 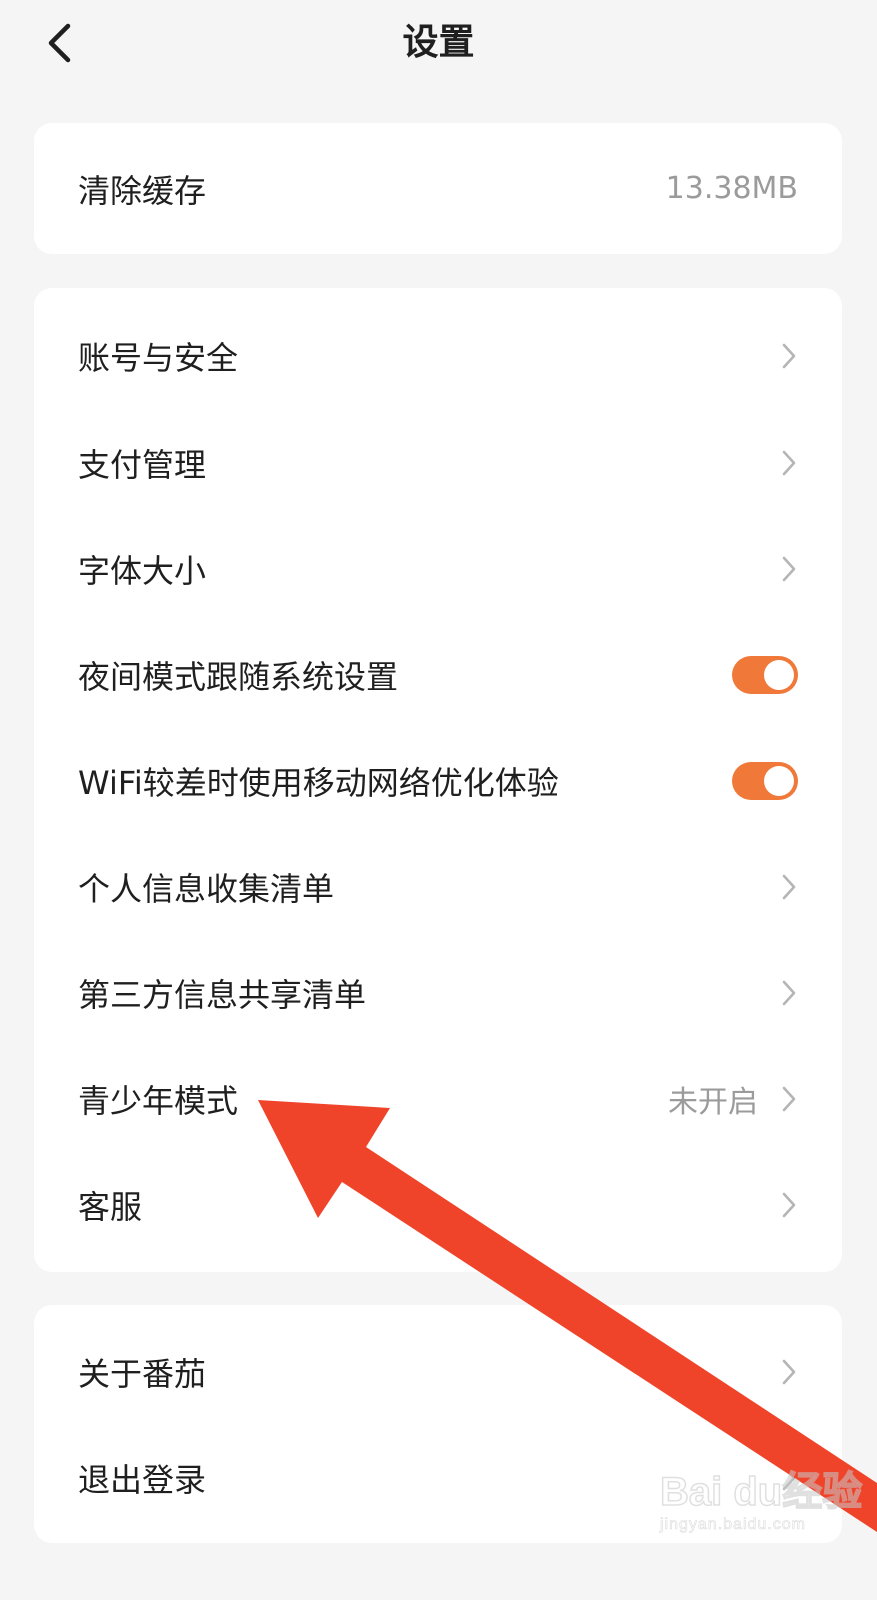 What do you see at coordinates (438, 1099) in the screenshot?
I see `teen-mode-row: 青少年模式 未开启` at bounding box center [438, 1099].